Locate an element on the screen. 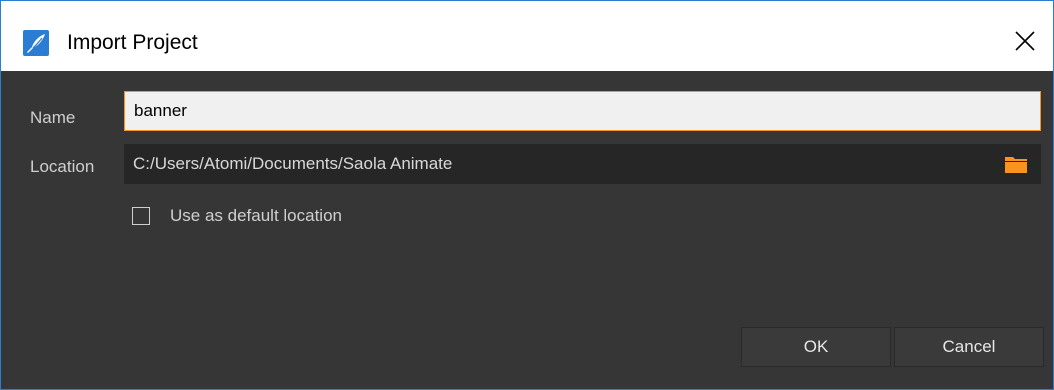 This screenshot has width=1054, height=390. close-button is located at coordinates (1025, 41).